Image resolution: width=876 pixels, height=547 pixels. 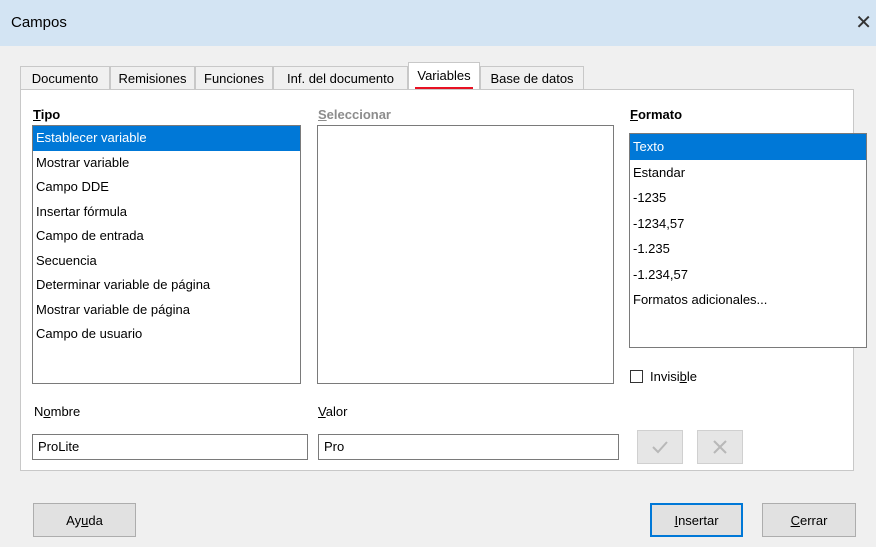 What do you see at coordinates (748, 224) in the screenshot?
I see `list-item: -1234,57` at bounding box center [748, 224].